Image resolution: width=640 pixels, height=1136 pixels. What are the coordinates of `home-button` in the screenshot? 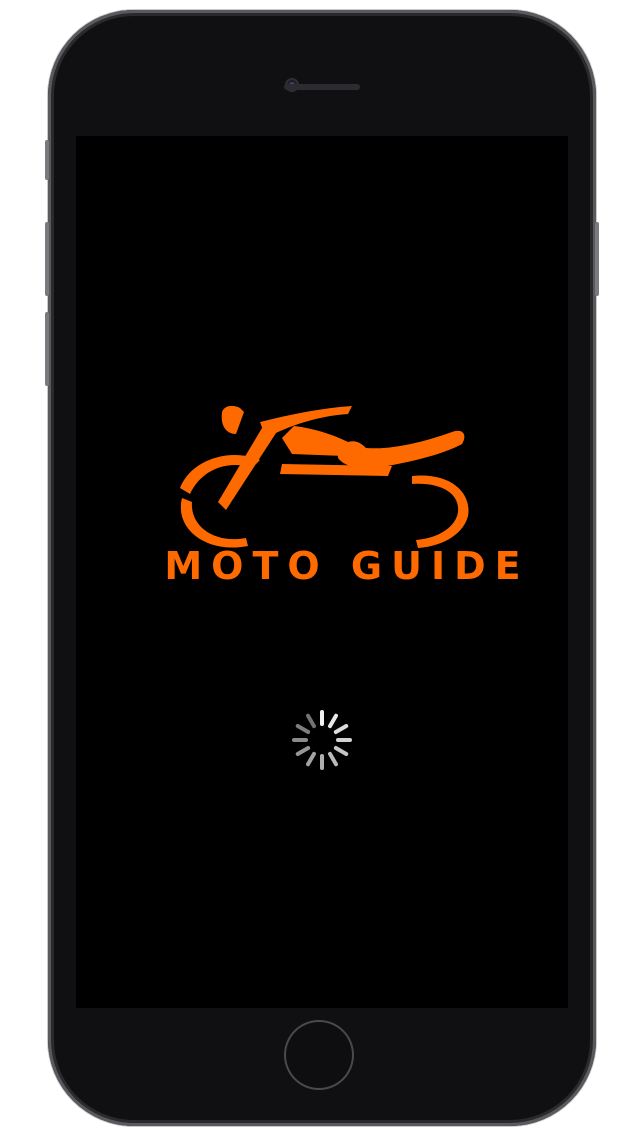 It's located at (319, 1055).